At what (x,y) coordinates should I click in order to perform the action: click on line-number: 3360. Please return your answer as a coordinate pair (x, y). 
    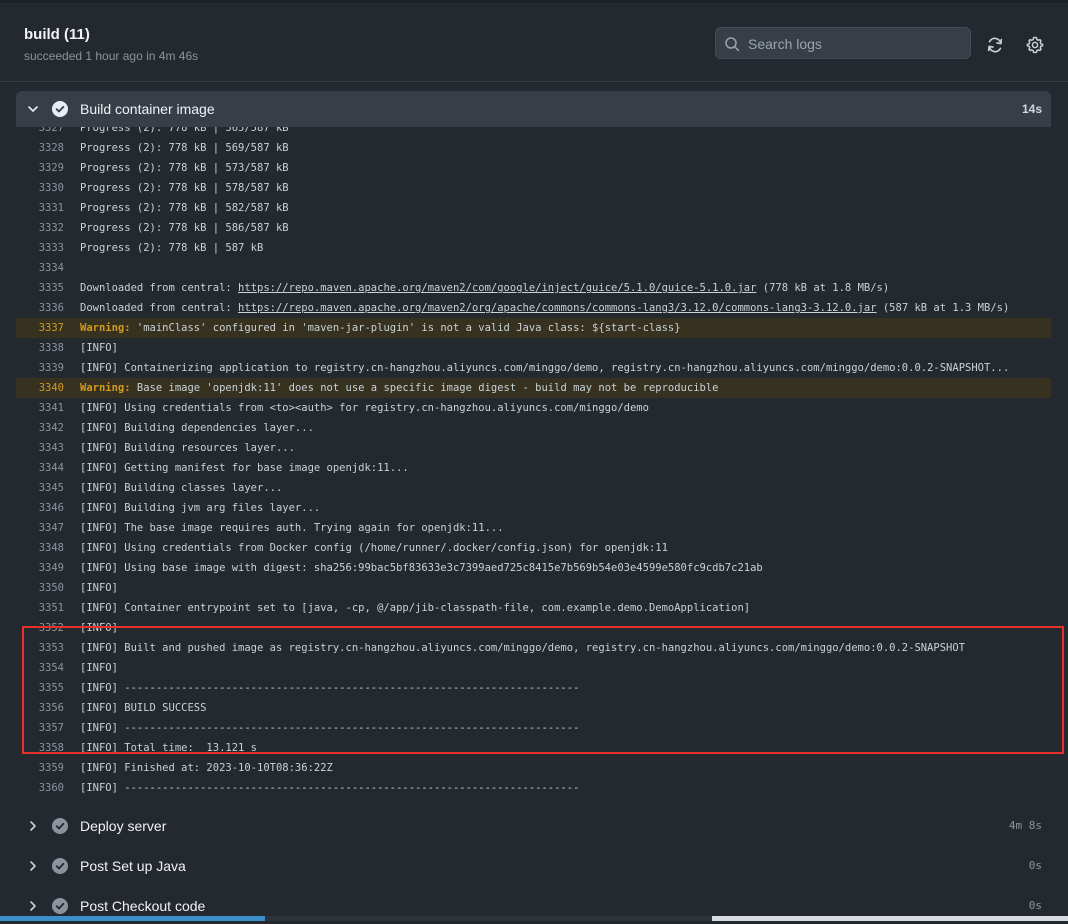
    Looking at the image, I should click on (40, 787).